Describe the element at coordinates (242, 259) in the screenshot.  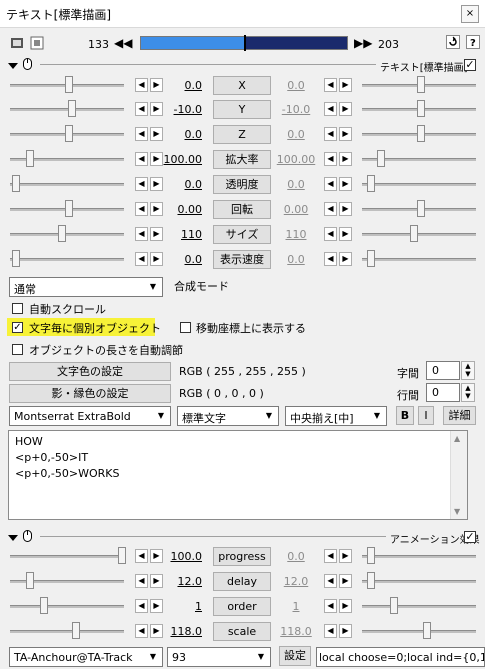
I see `param-name-button: 表示速度` at that location.